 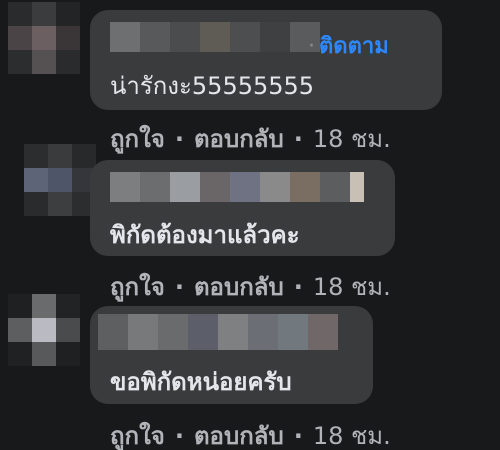 I want to click on comment-text: ขอพิกัดหน่อยครับ, so click(x=201, y=382).